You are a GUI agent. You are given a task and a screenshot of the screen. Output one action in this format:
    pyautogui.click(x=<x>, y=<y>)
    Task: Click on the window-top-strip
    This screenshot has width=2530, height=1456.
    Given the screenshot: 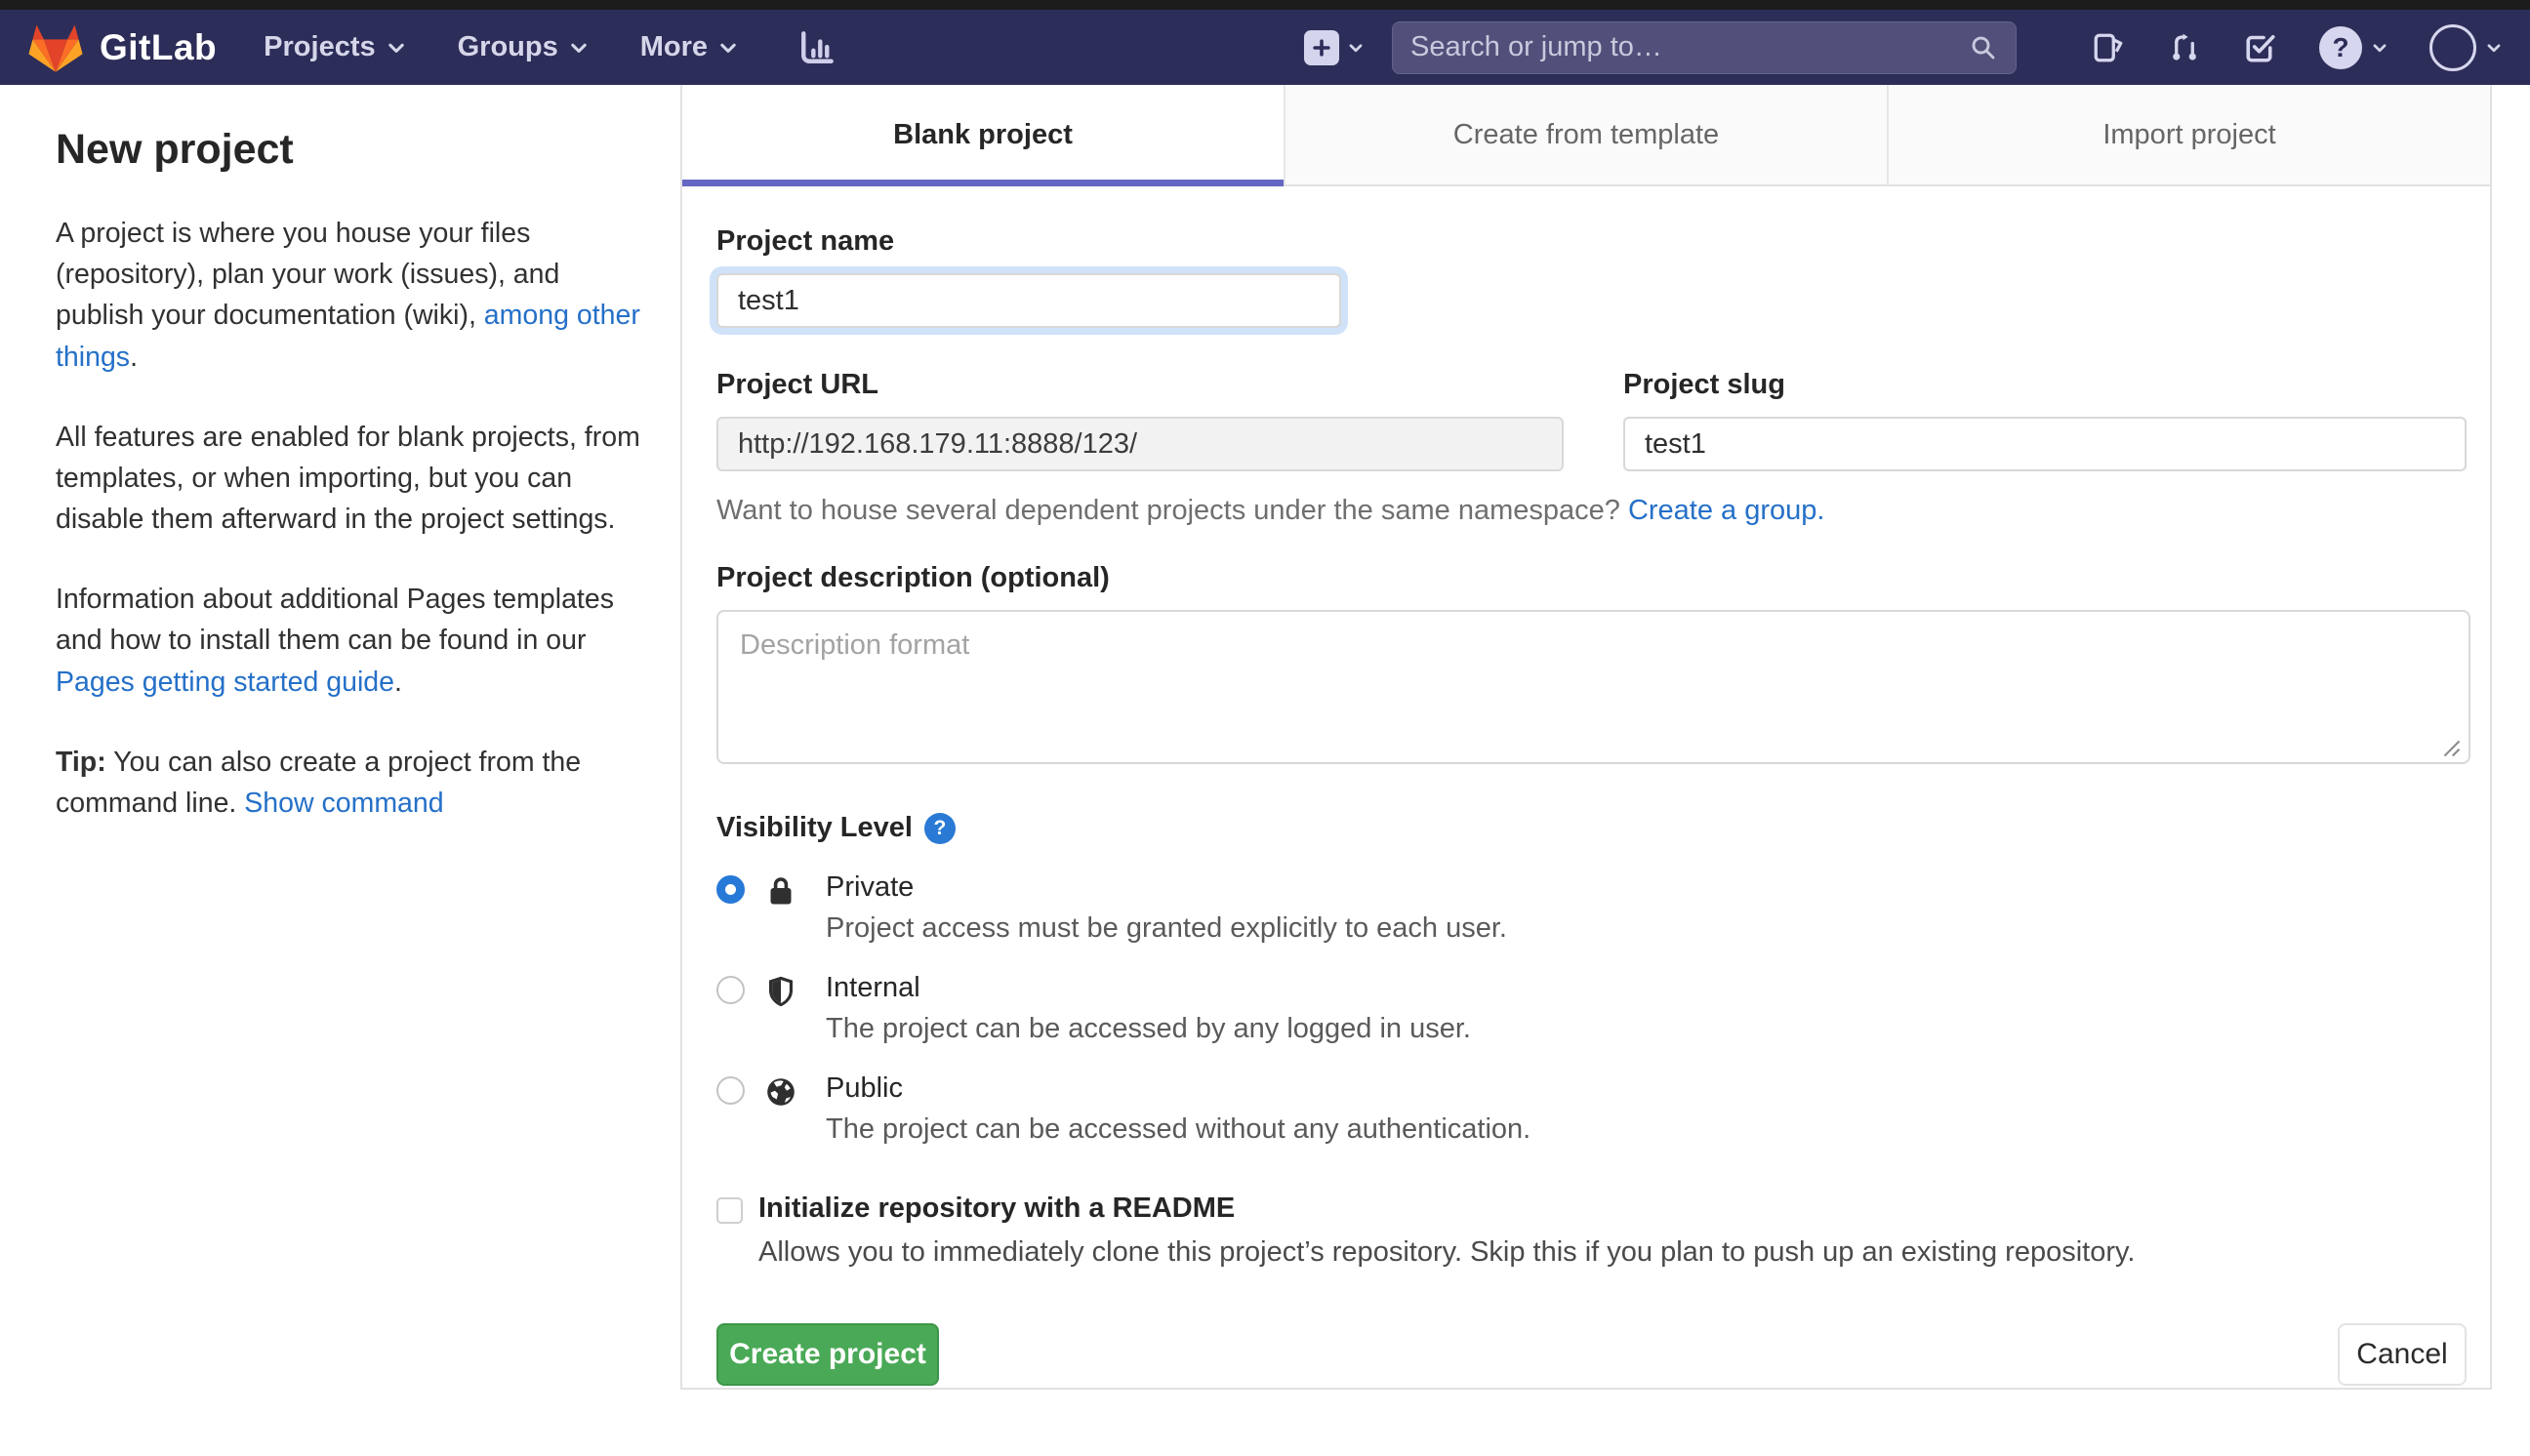 What is the action you would take?
    pyautogui.click(x=1265, y=5)
    